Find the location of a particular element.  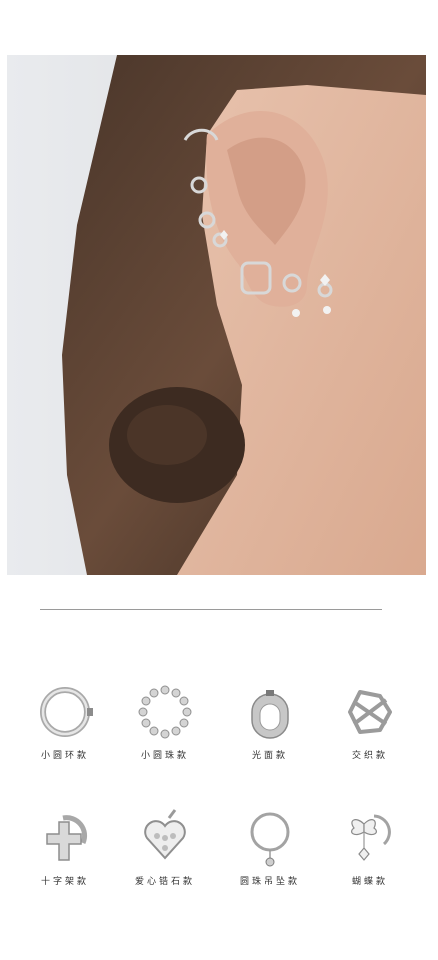

product-item-butterfly-hoop: 蝴蝶款 is located at coordinates (370, 847).